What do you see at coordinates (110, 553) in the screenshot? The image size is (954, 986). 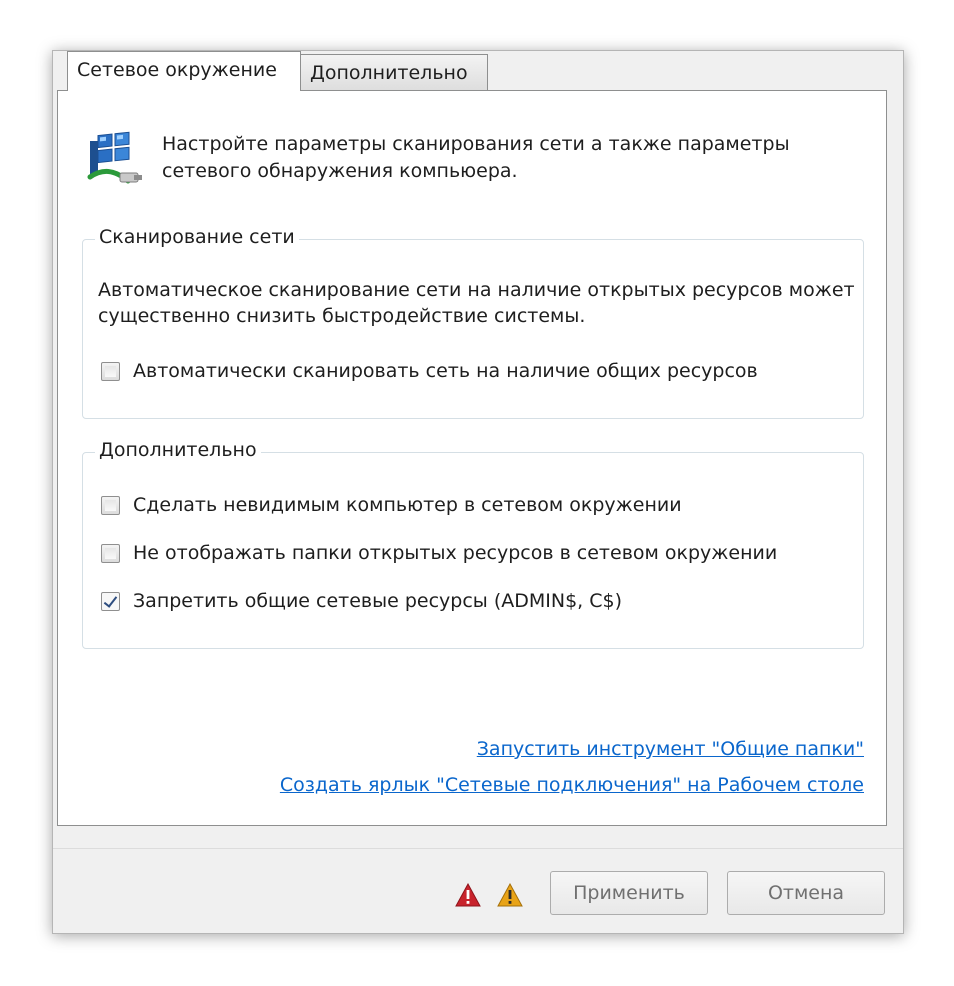 I see `hide-shares-checkbox` at bounding box center [110, 553].